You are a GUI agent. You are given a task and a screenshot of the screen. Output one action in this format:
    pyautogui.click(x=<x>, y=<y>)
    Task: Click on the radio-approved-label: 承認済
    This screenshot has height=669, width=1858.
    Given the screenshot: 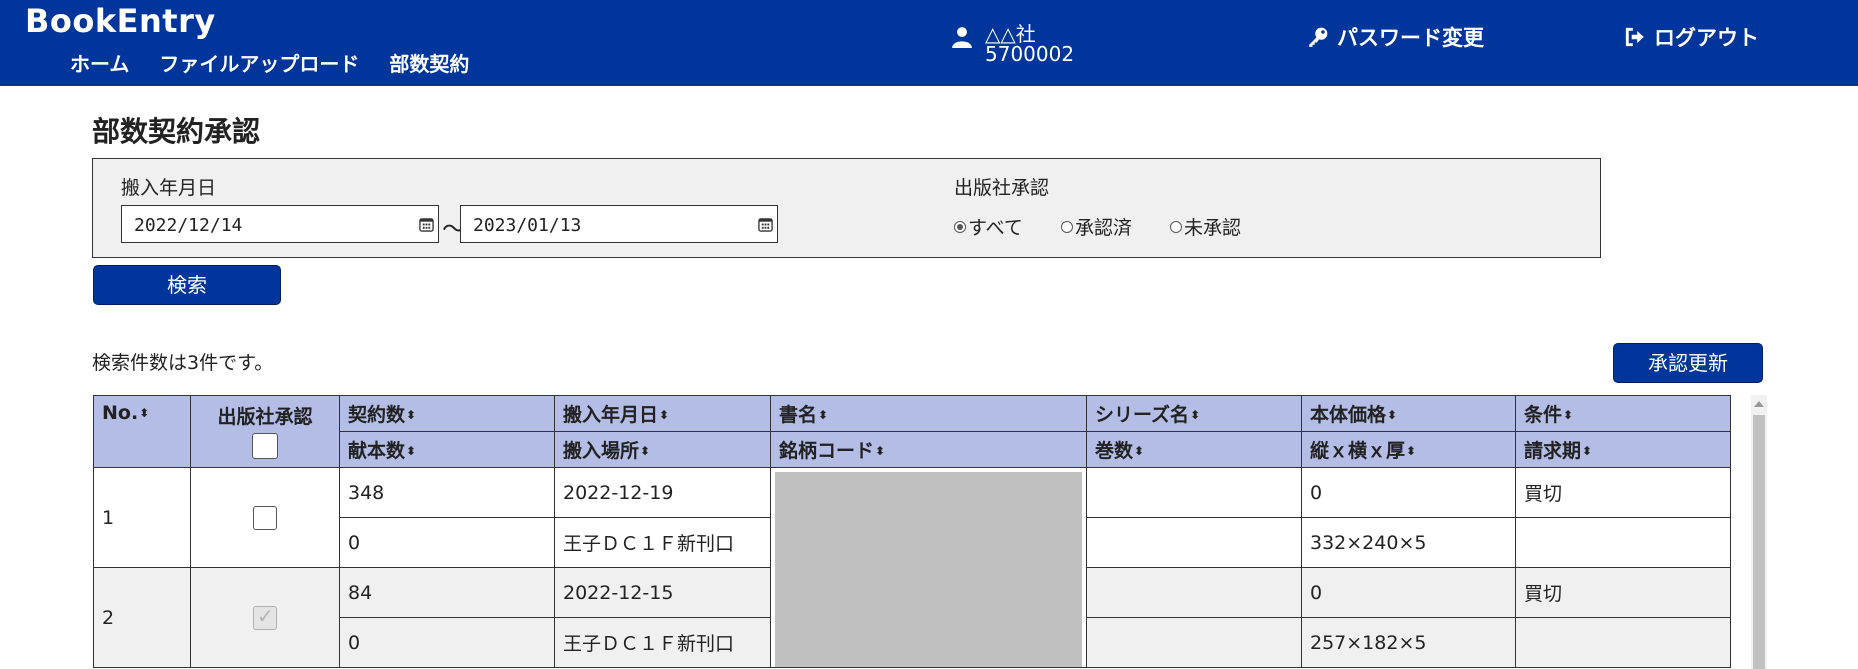 What is the action you would take?
    pyautogui.click(x=1104, y=228)
    